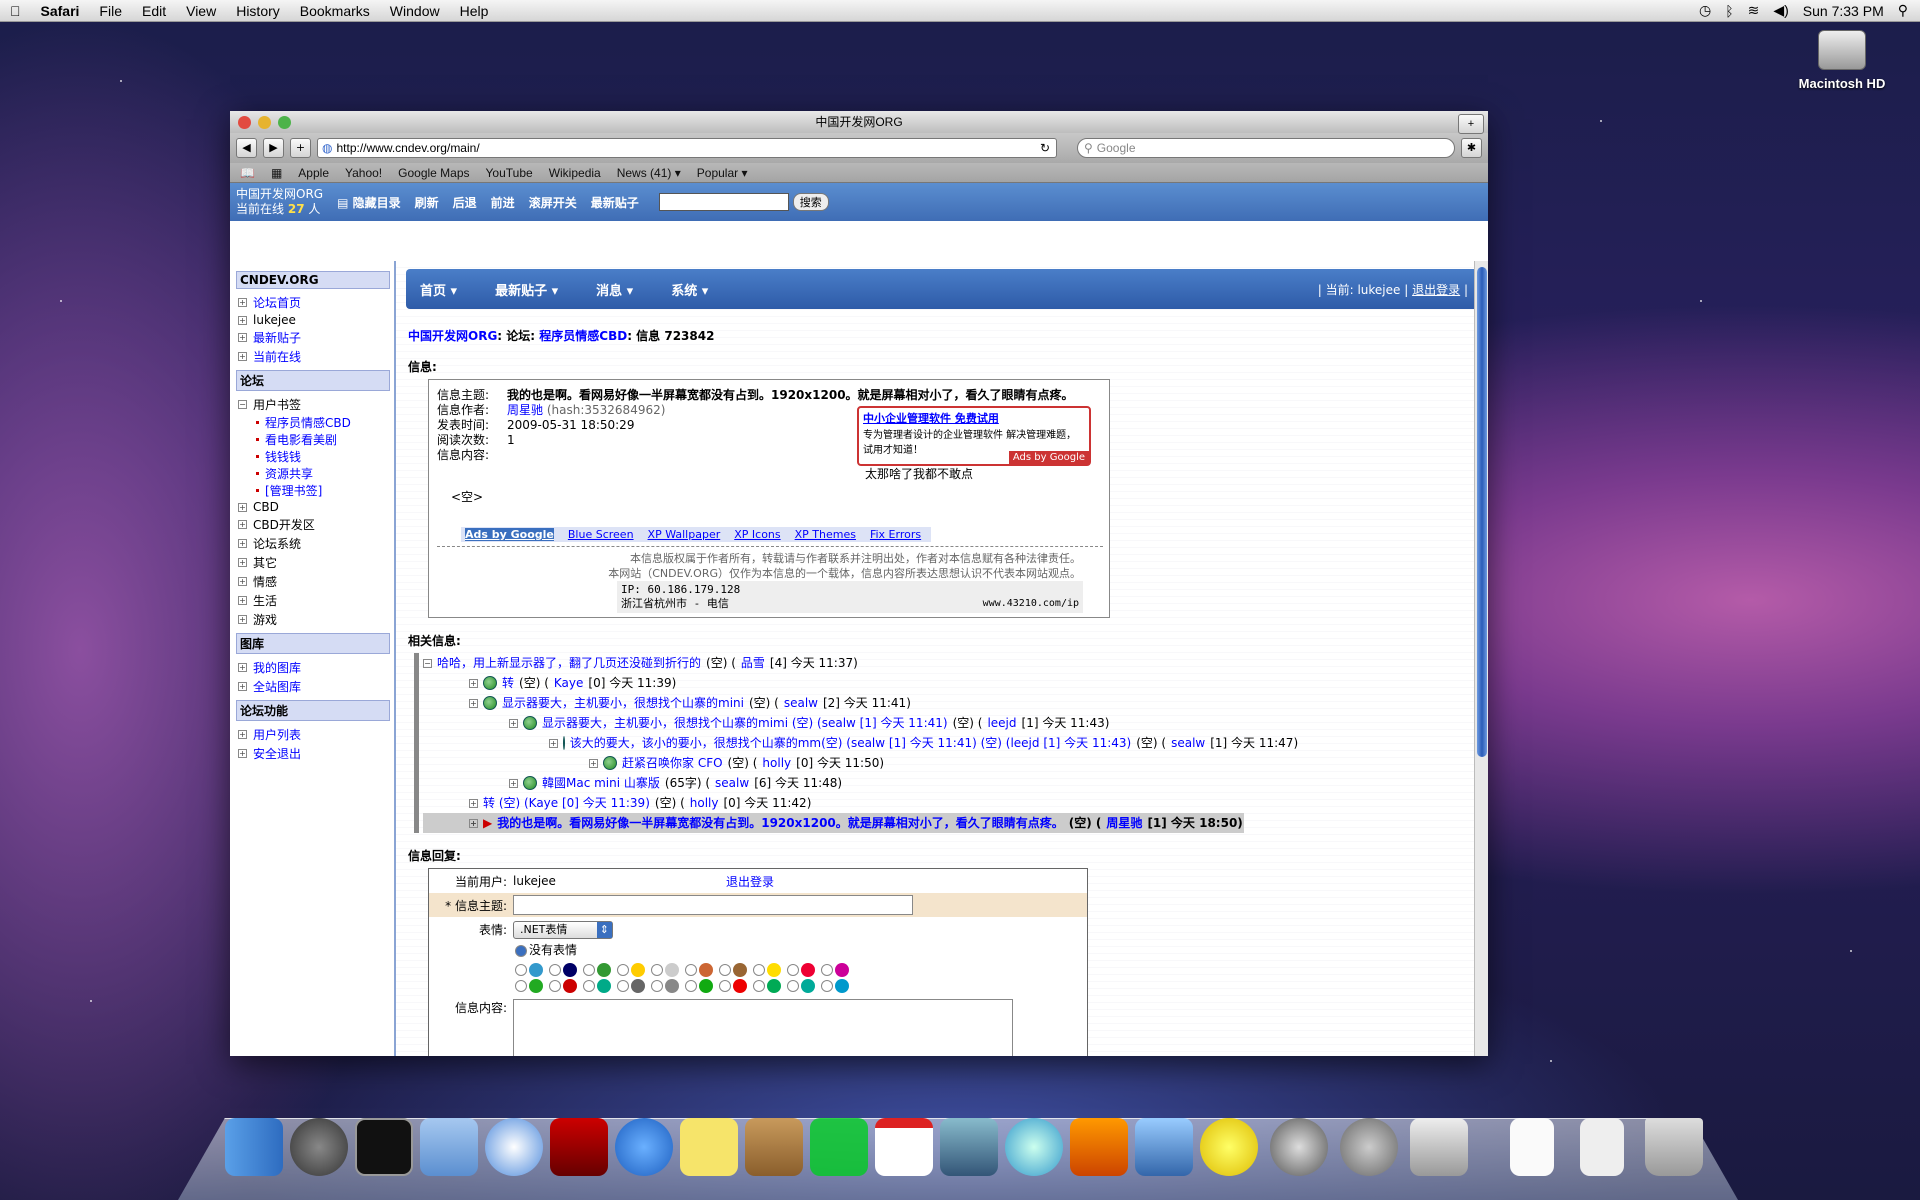 Image resolution: width=1920 pixels, height=1200 pixels. What do you see at coordinates (509, 173) in the screenshot?
I see `bookmark-youtube: YouTube` at bounding box center [509, 173].